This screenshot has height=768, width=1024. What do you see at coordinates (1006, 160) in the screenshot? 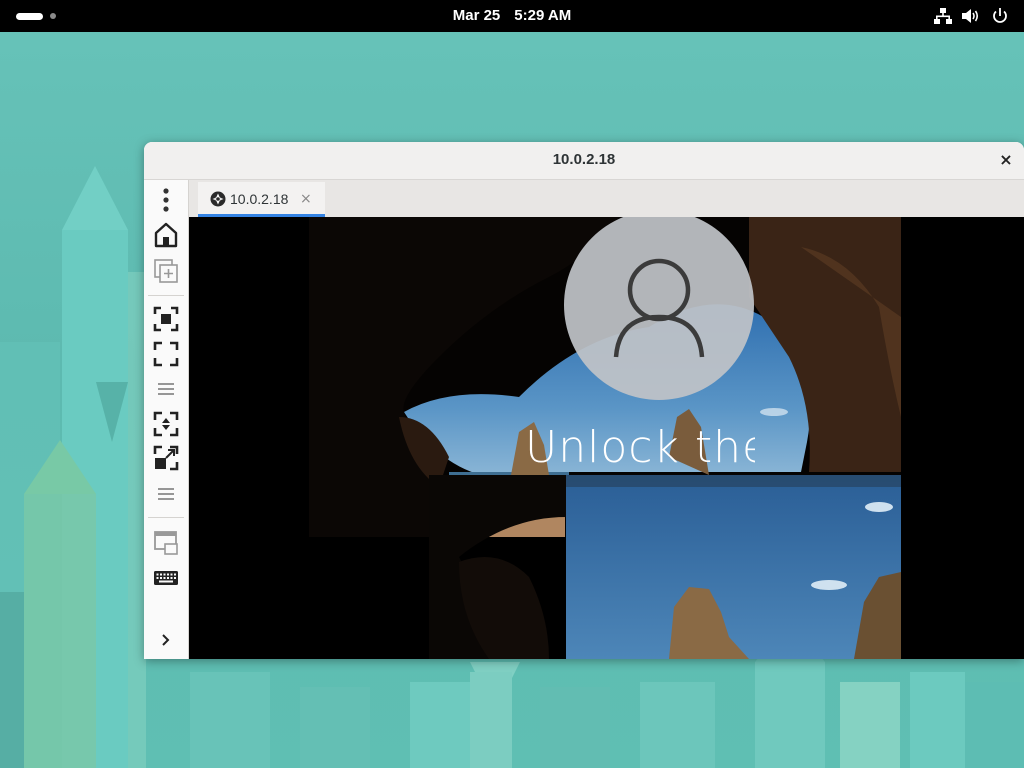
I see `window-close-button: ×` at bounding box center [1006, 160].